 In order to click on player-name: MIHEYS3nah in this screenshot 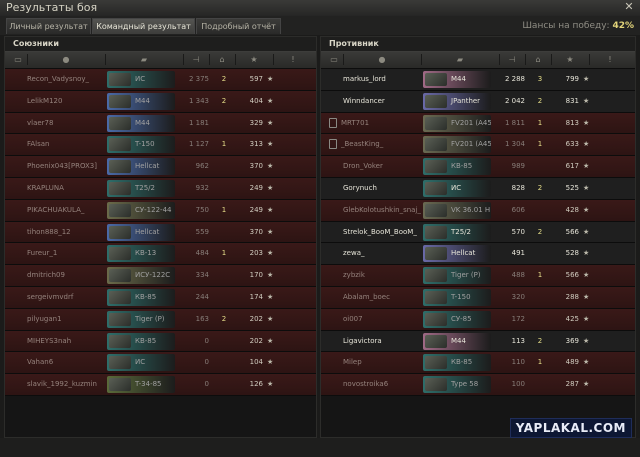, I will do `click(49, 340)`.